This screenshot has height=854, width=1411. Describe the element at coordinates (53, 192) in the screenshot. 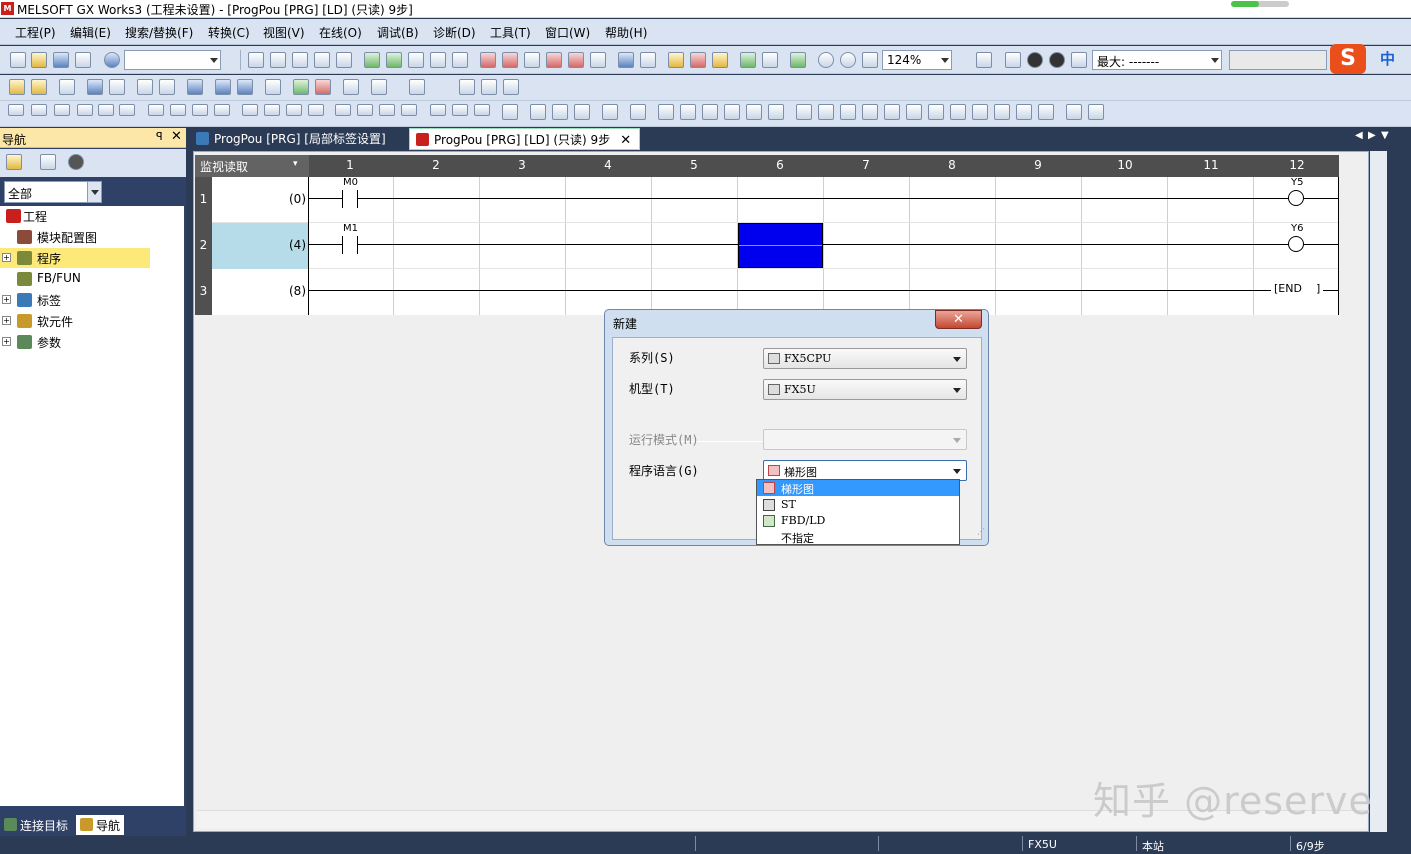

I see `navigation-filter-select: 全部` at that location.